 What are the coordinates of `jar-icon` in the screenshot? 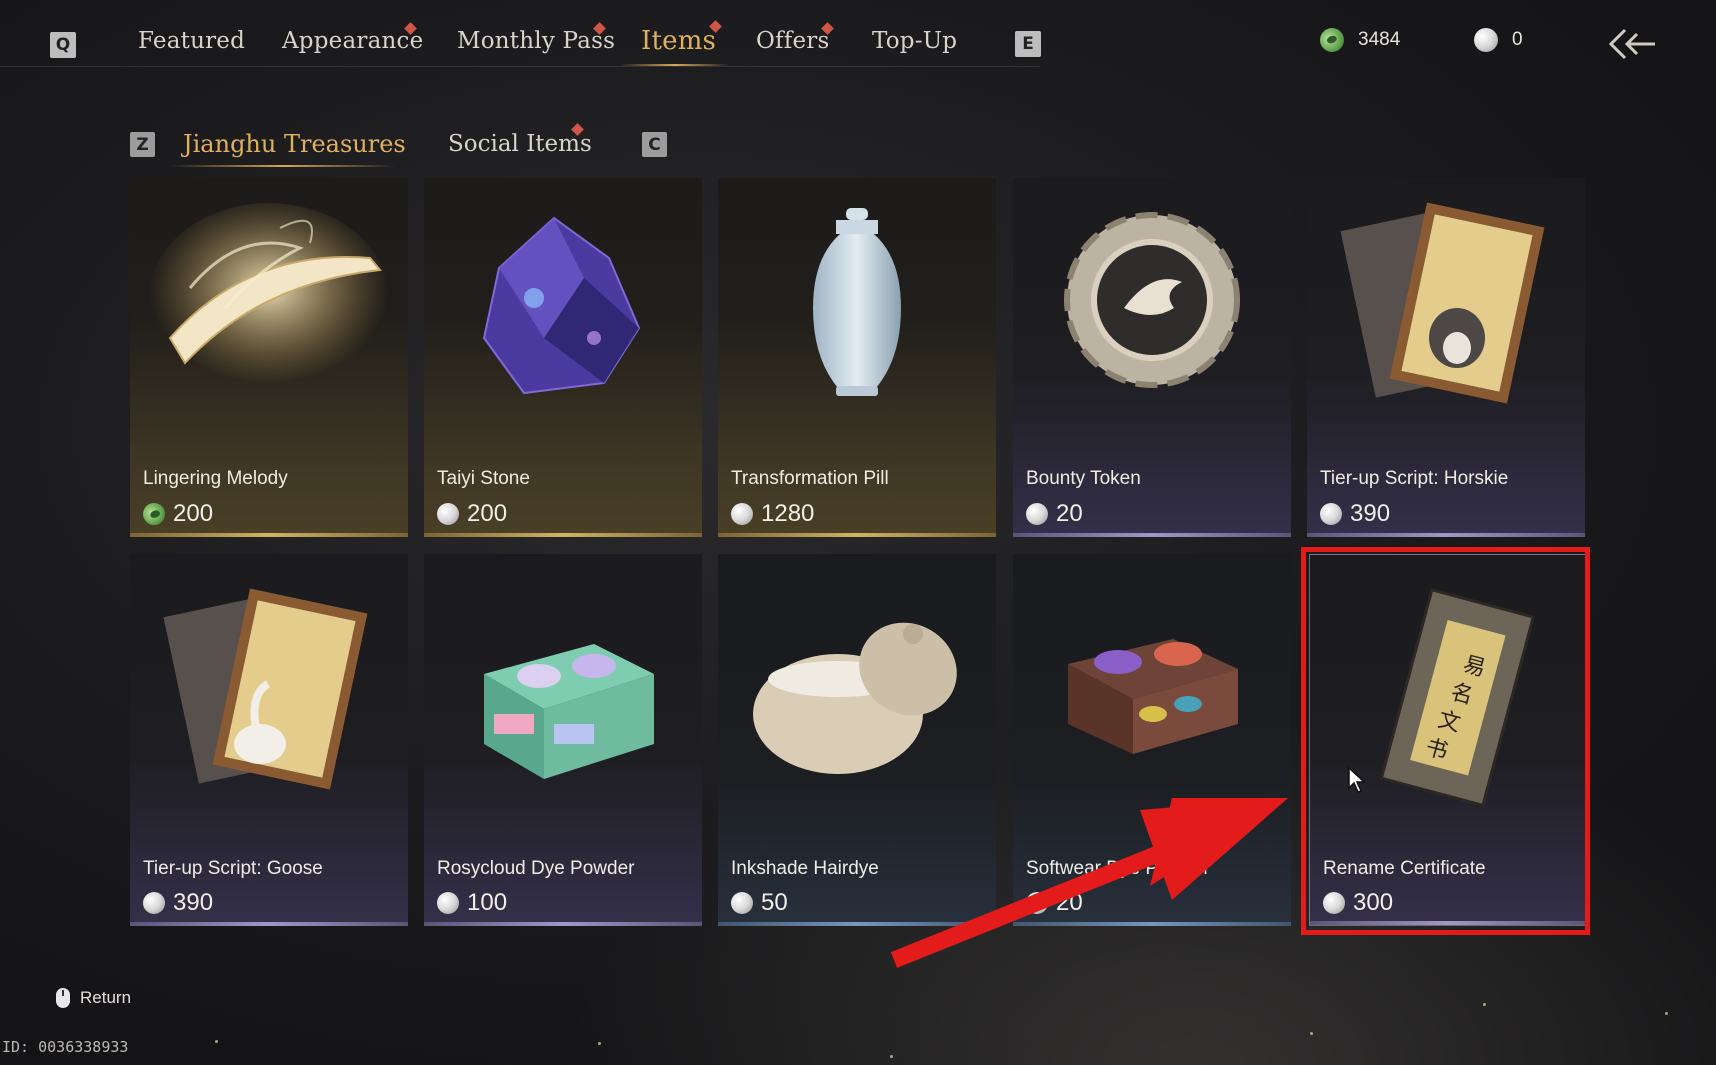 It's located at (855, 698).